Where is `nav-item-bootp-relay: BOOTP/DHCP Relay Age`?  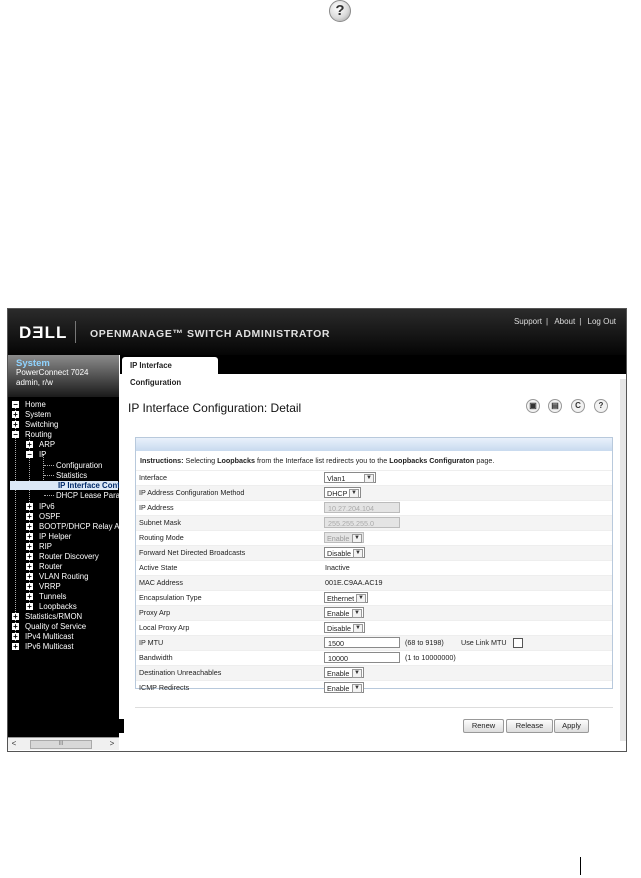
nav-item-bootp-relay: BOOTP/DHCP Relay Age is located at coordinates (79, 526).